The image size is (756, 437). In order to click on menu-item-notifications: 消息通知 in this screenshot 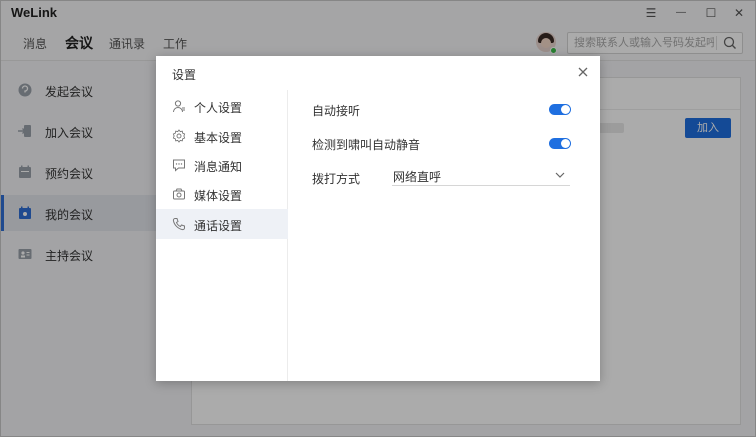, I will do `click(222, 165)`.